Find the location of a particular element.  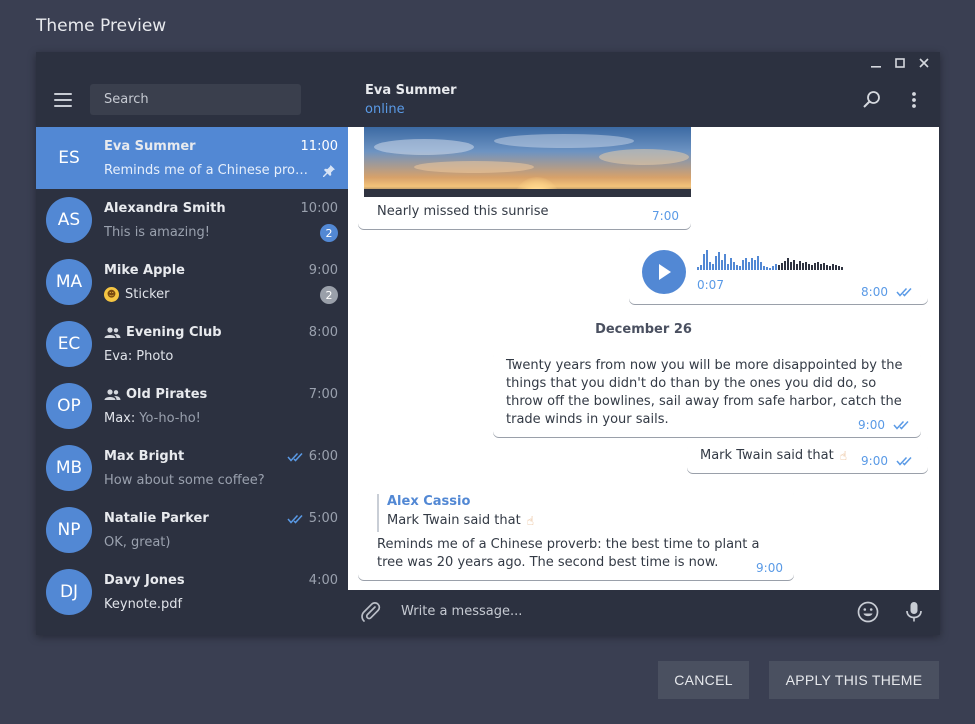

chat-time: 6:00 is located at coordinates (312, 456).